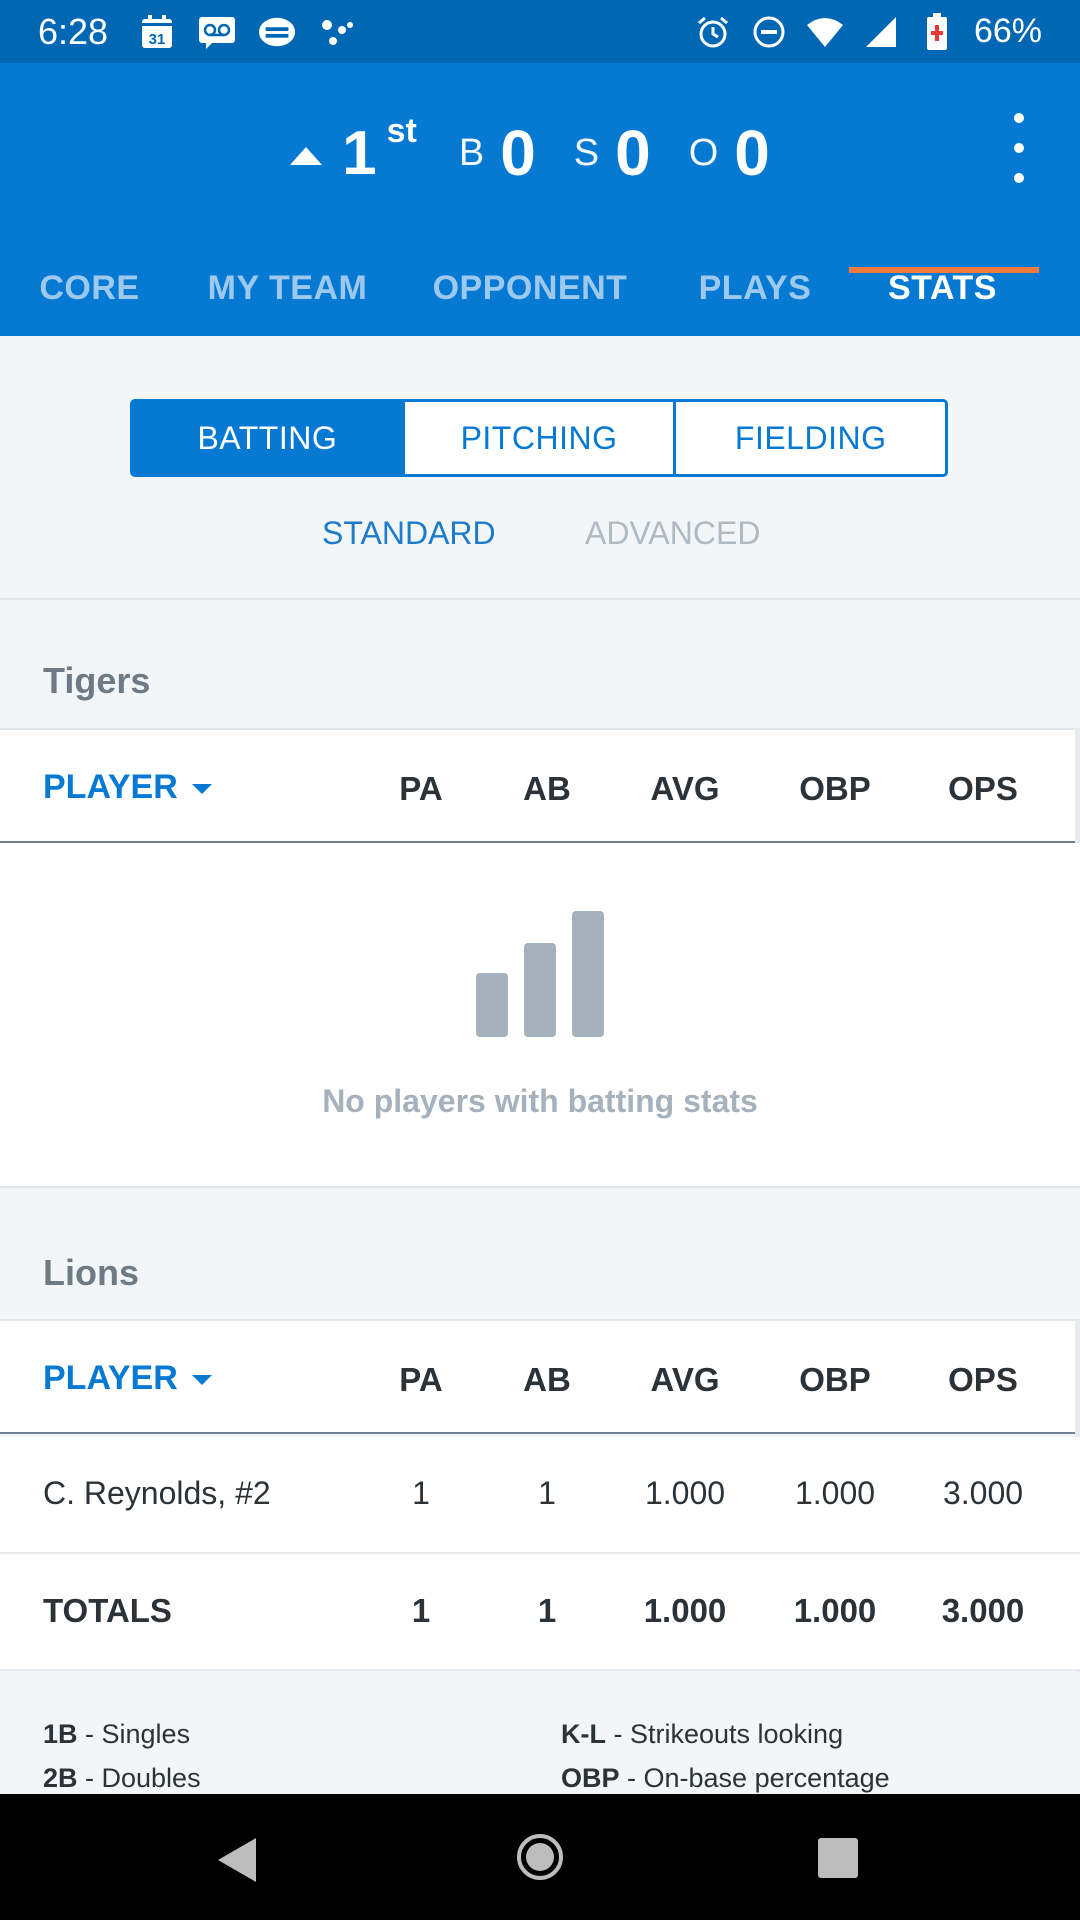 This screenshot has width=1080, height=1920. What do you see at coordinates (518, 153) in the screenshot?
I see `balls-count: 0` at bounding box center [518, 153].